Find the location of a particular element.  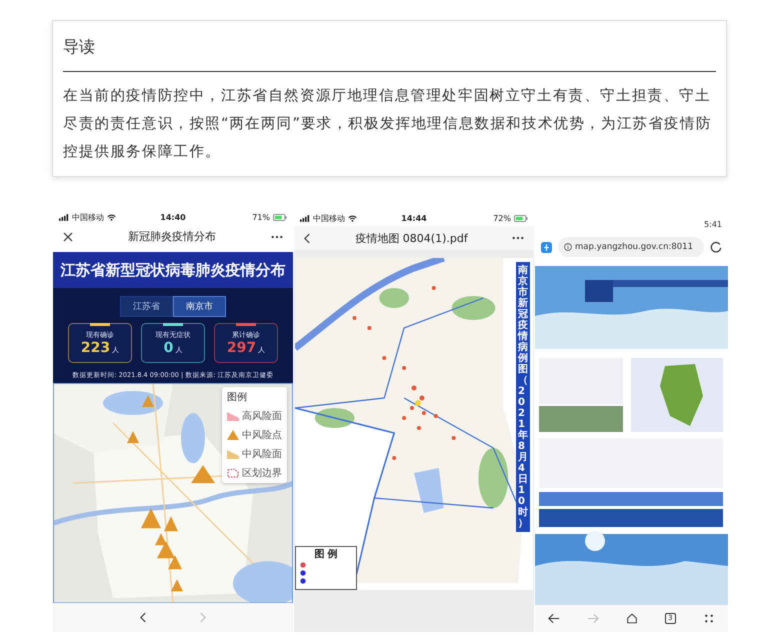

battery-percent: 72% is located at coordinates (502, 218).